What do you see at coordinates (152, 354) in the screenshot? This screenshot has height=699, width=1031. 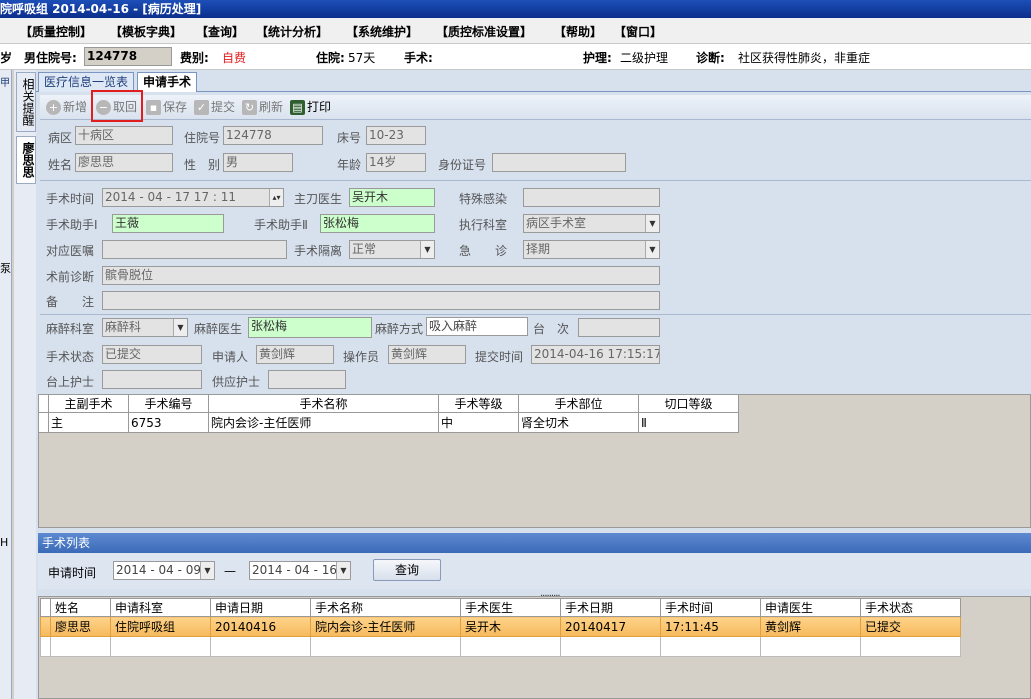 I see `op-status-field: 已提交` at bounding box center [152, 354].